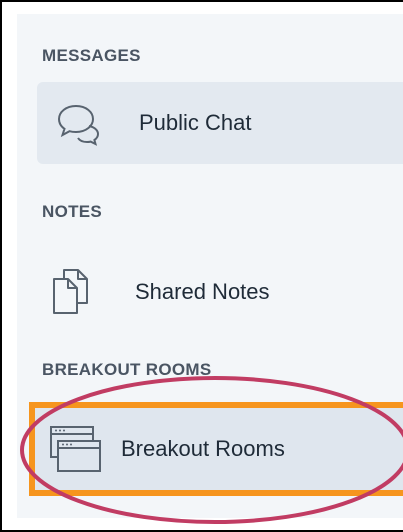  Describe the element at coordinates (127, 369) in the screenshot. I see `section-title-breakout-rooms: BREAKOUT ROOMS` at that location.